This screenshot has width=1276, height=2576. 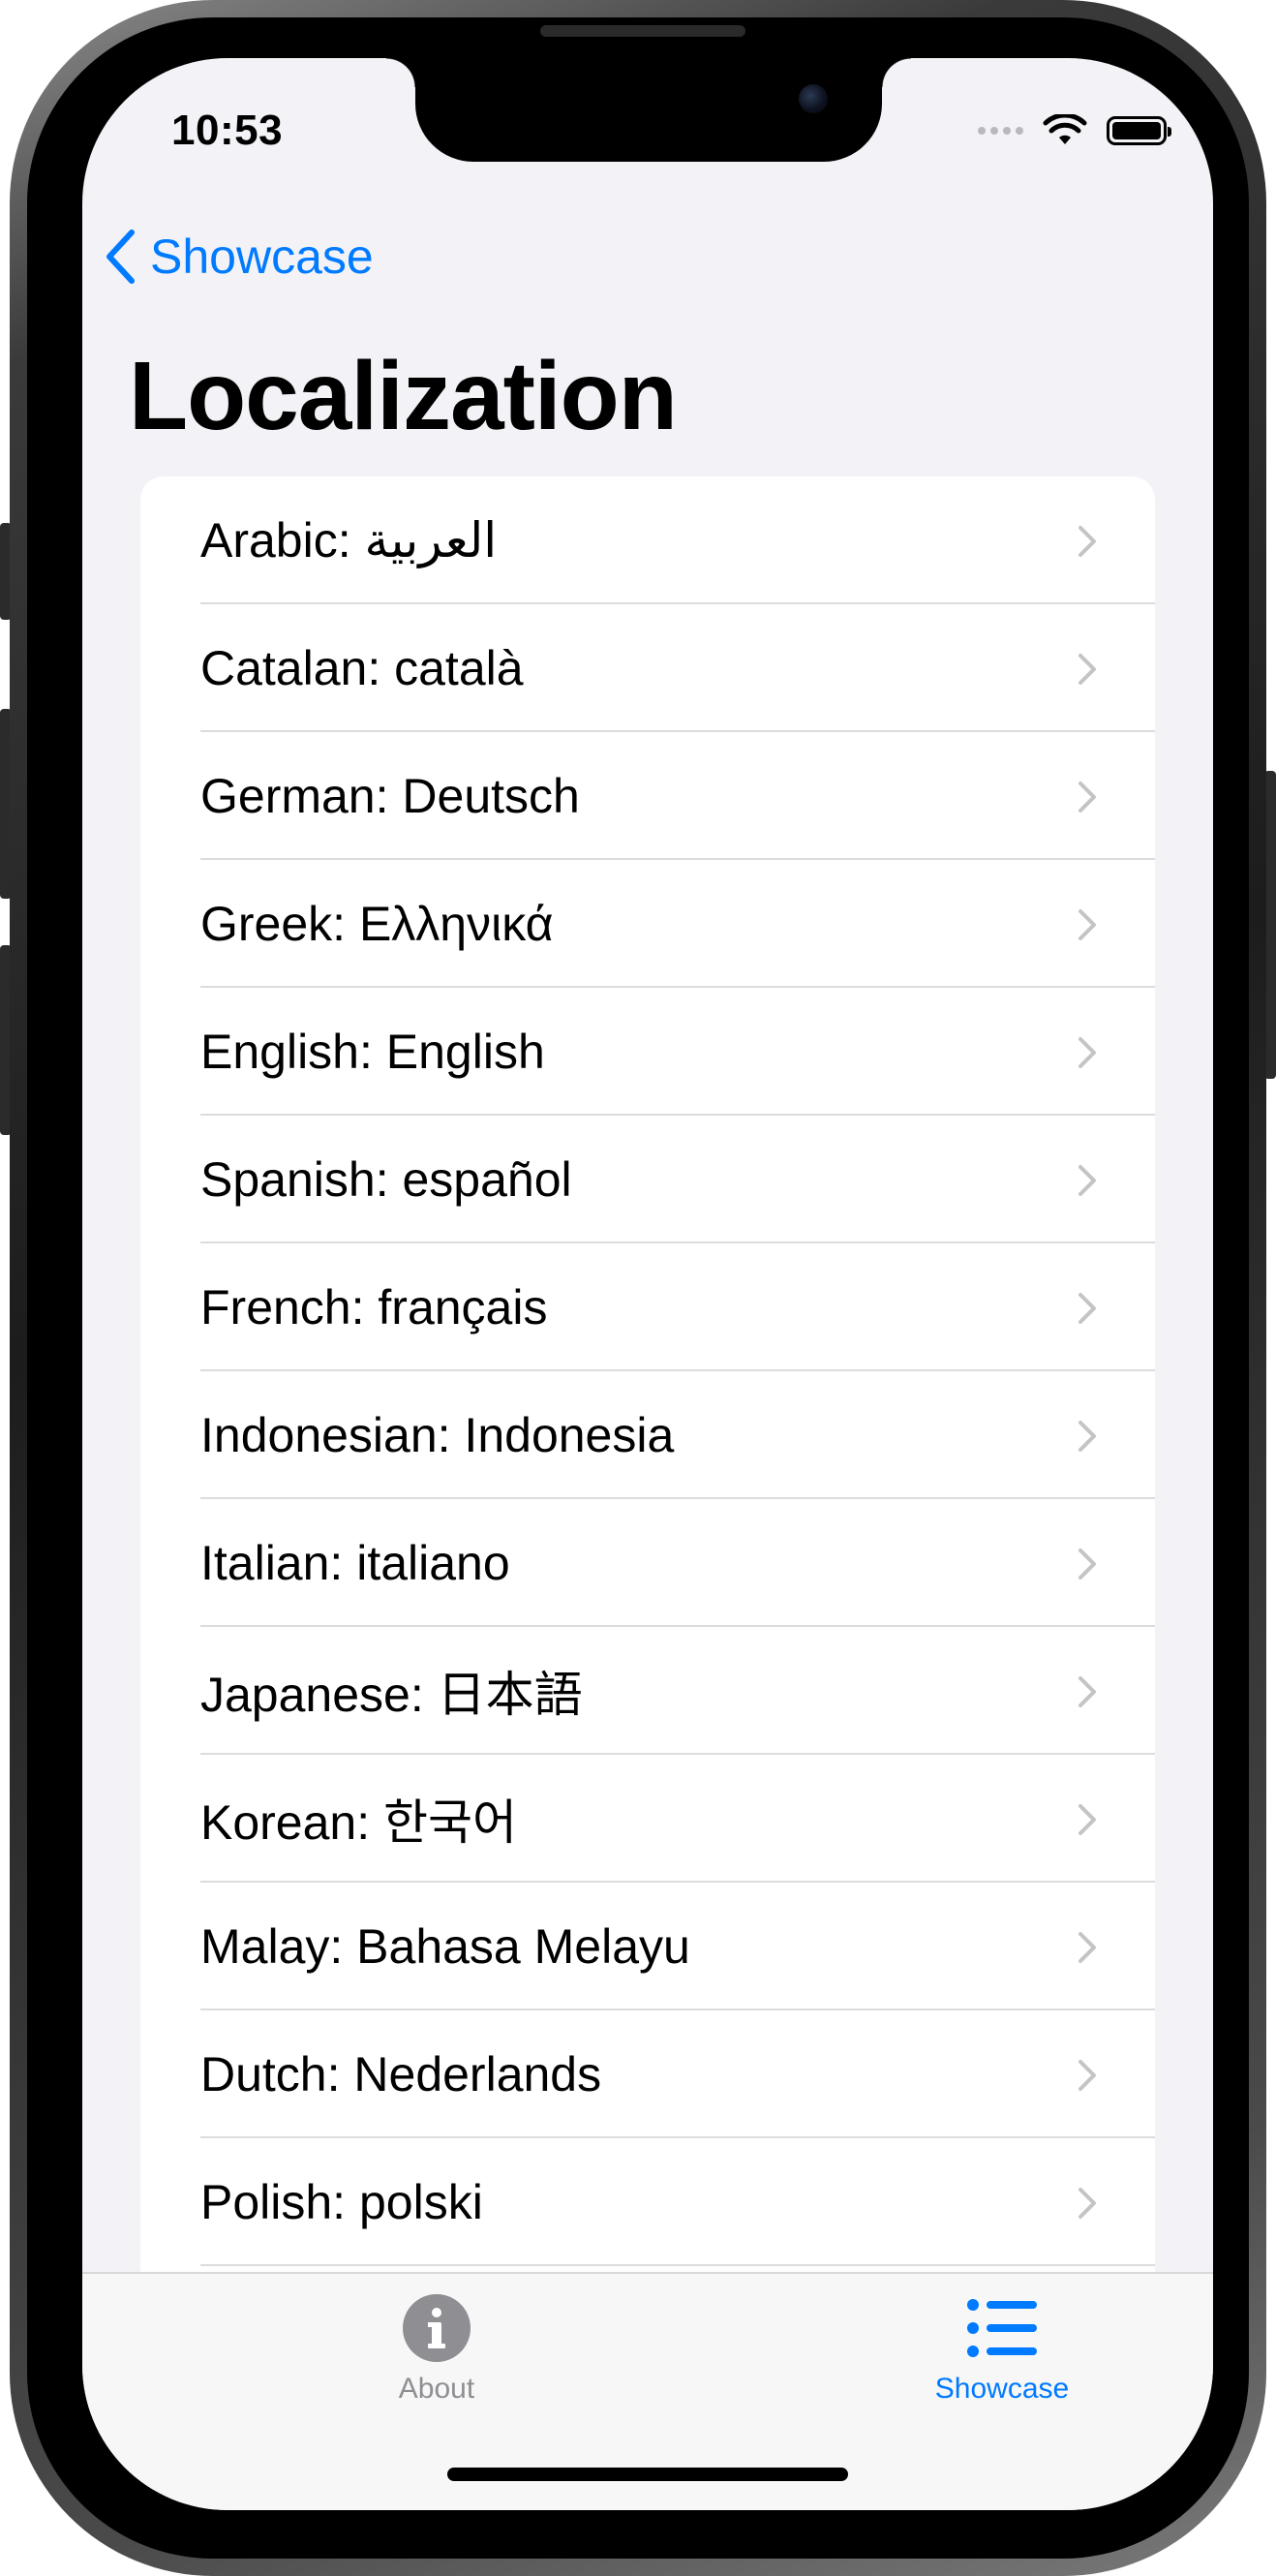 What do you see at coordinates (377, 924) in the screenshot?
I see `list-item-label: Greek: Ελληνικά` at bounding box center [377, 924].